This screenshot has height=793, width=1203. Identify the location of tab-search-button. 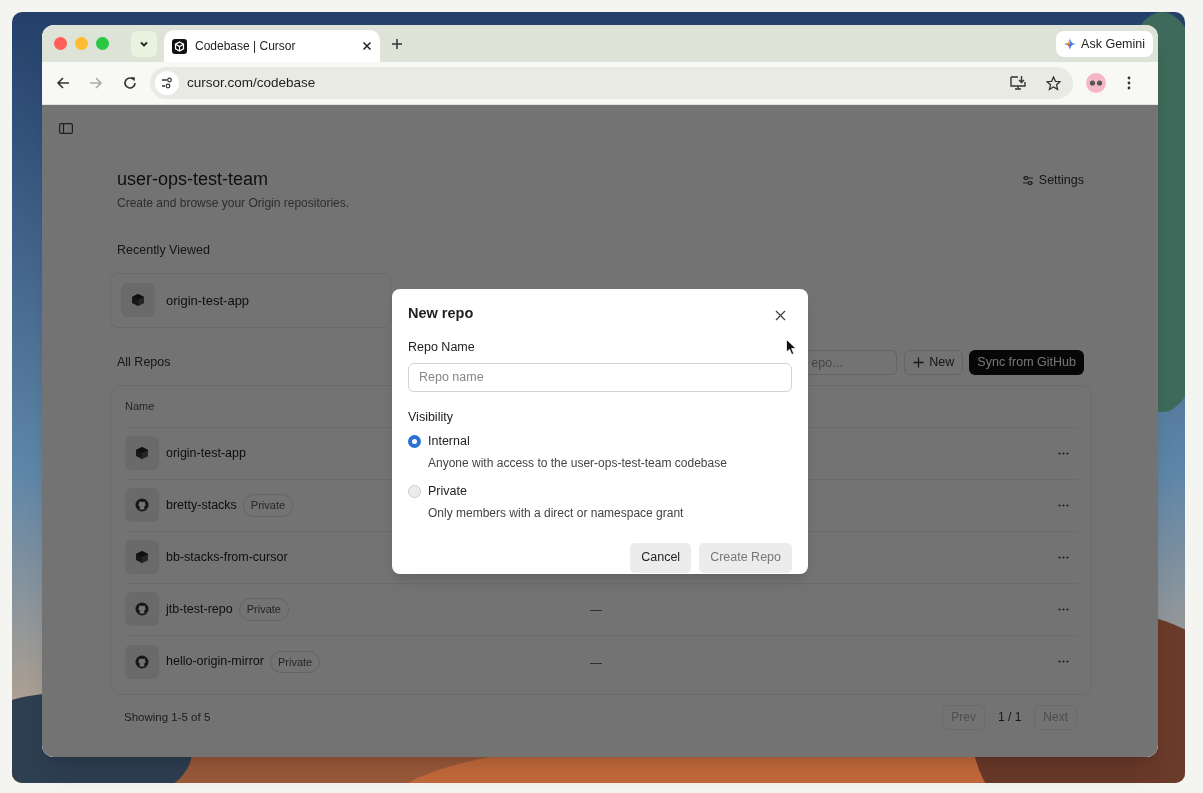
(144, 44).